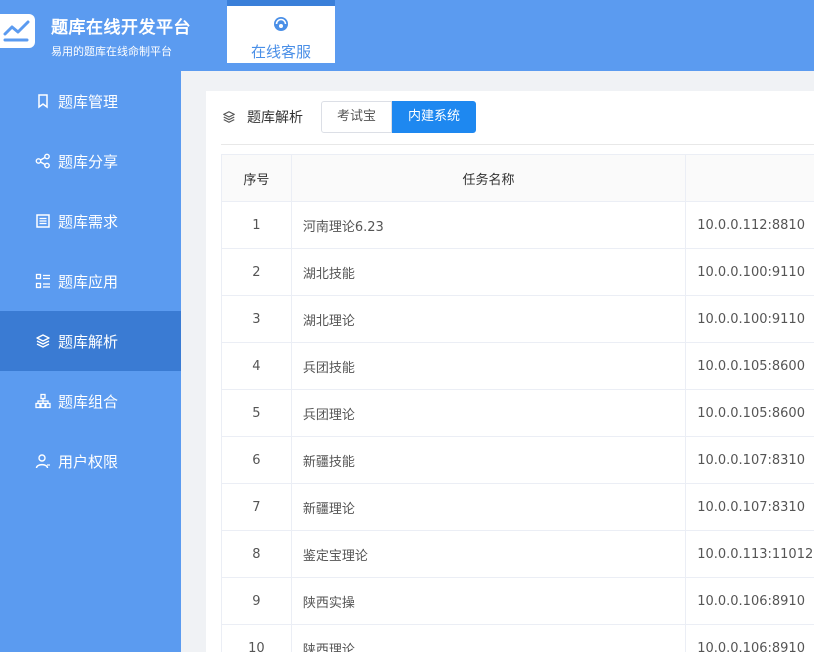 The image size is (814, 652). What do you see at coordinates (489, 601) in the screenshot?
I see `row-task-name: 陕西实操` at bounding box center [489, 601].